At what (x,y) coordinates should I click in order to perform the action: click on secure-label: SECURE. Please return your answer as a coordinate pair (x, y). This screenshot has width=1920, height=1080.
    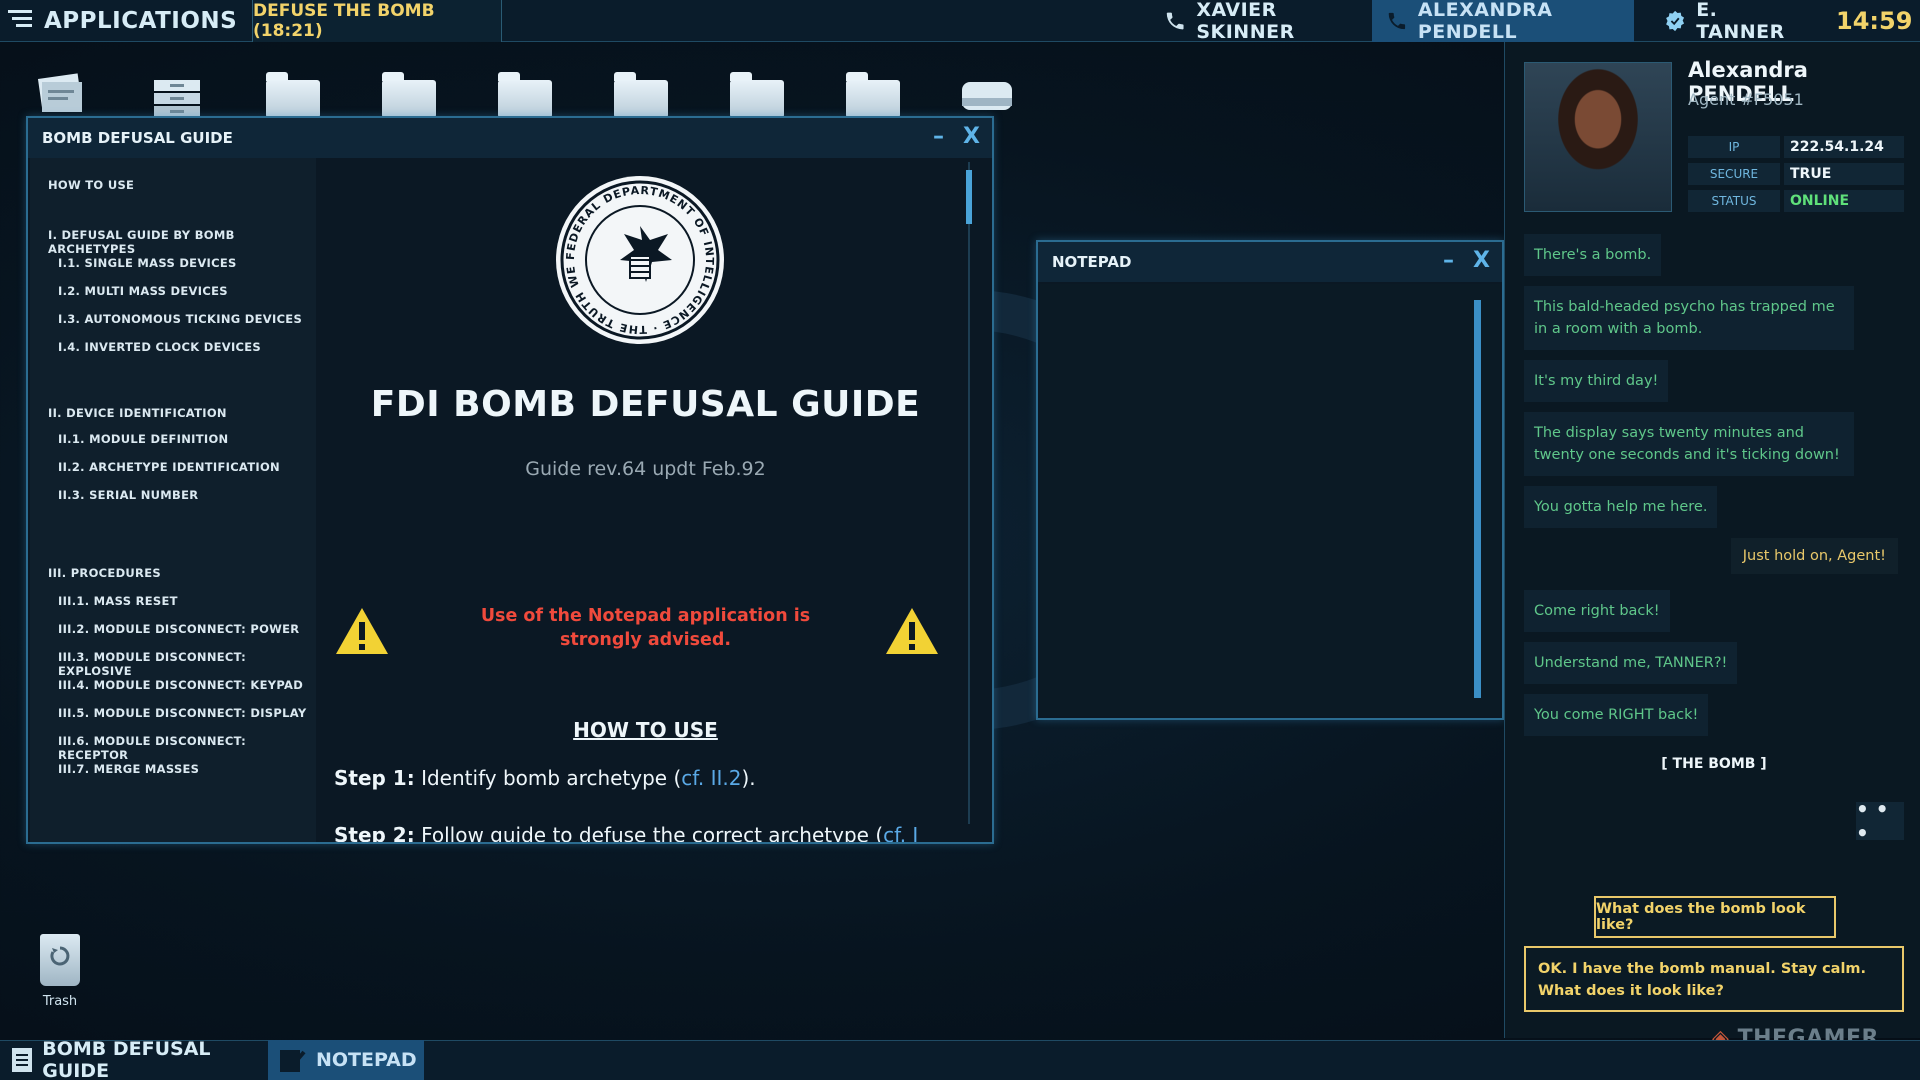
    Looking at the image, I should click on (1734, 174).